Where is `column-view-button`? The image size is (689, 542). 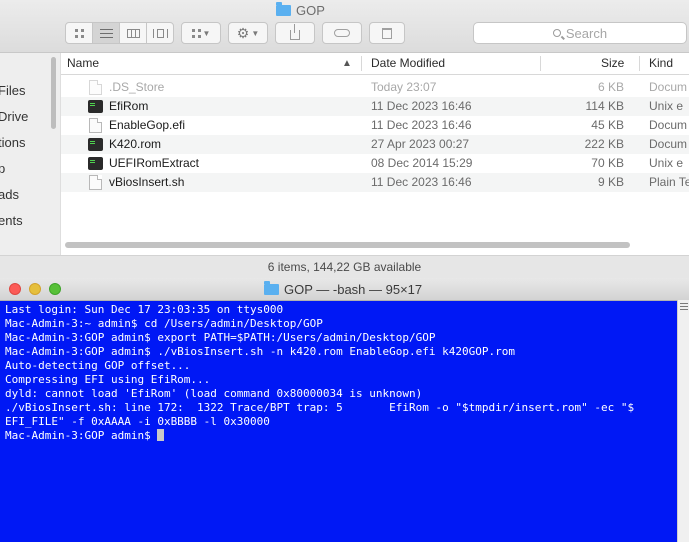
column-view-button is located at coordinates (133, 33).